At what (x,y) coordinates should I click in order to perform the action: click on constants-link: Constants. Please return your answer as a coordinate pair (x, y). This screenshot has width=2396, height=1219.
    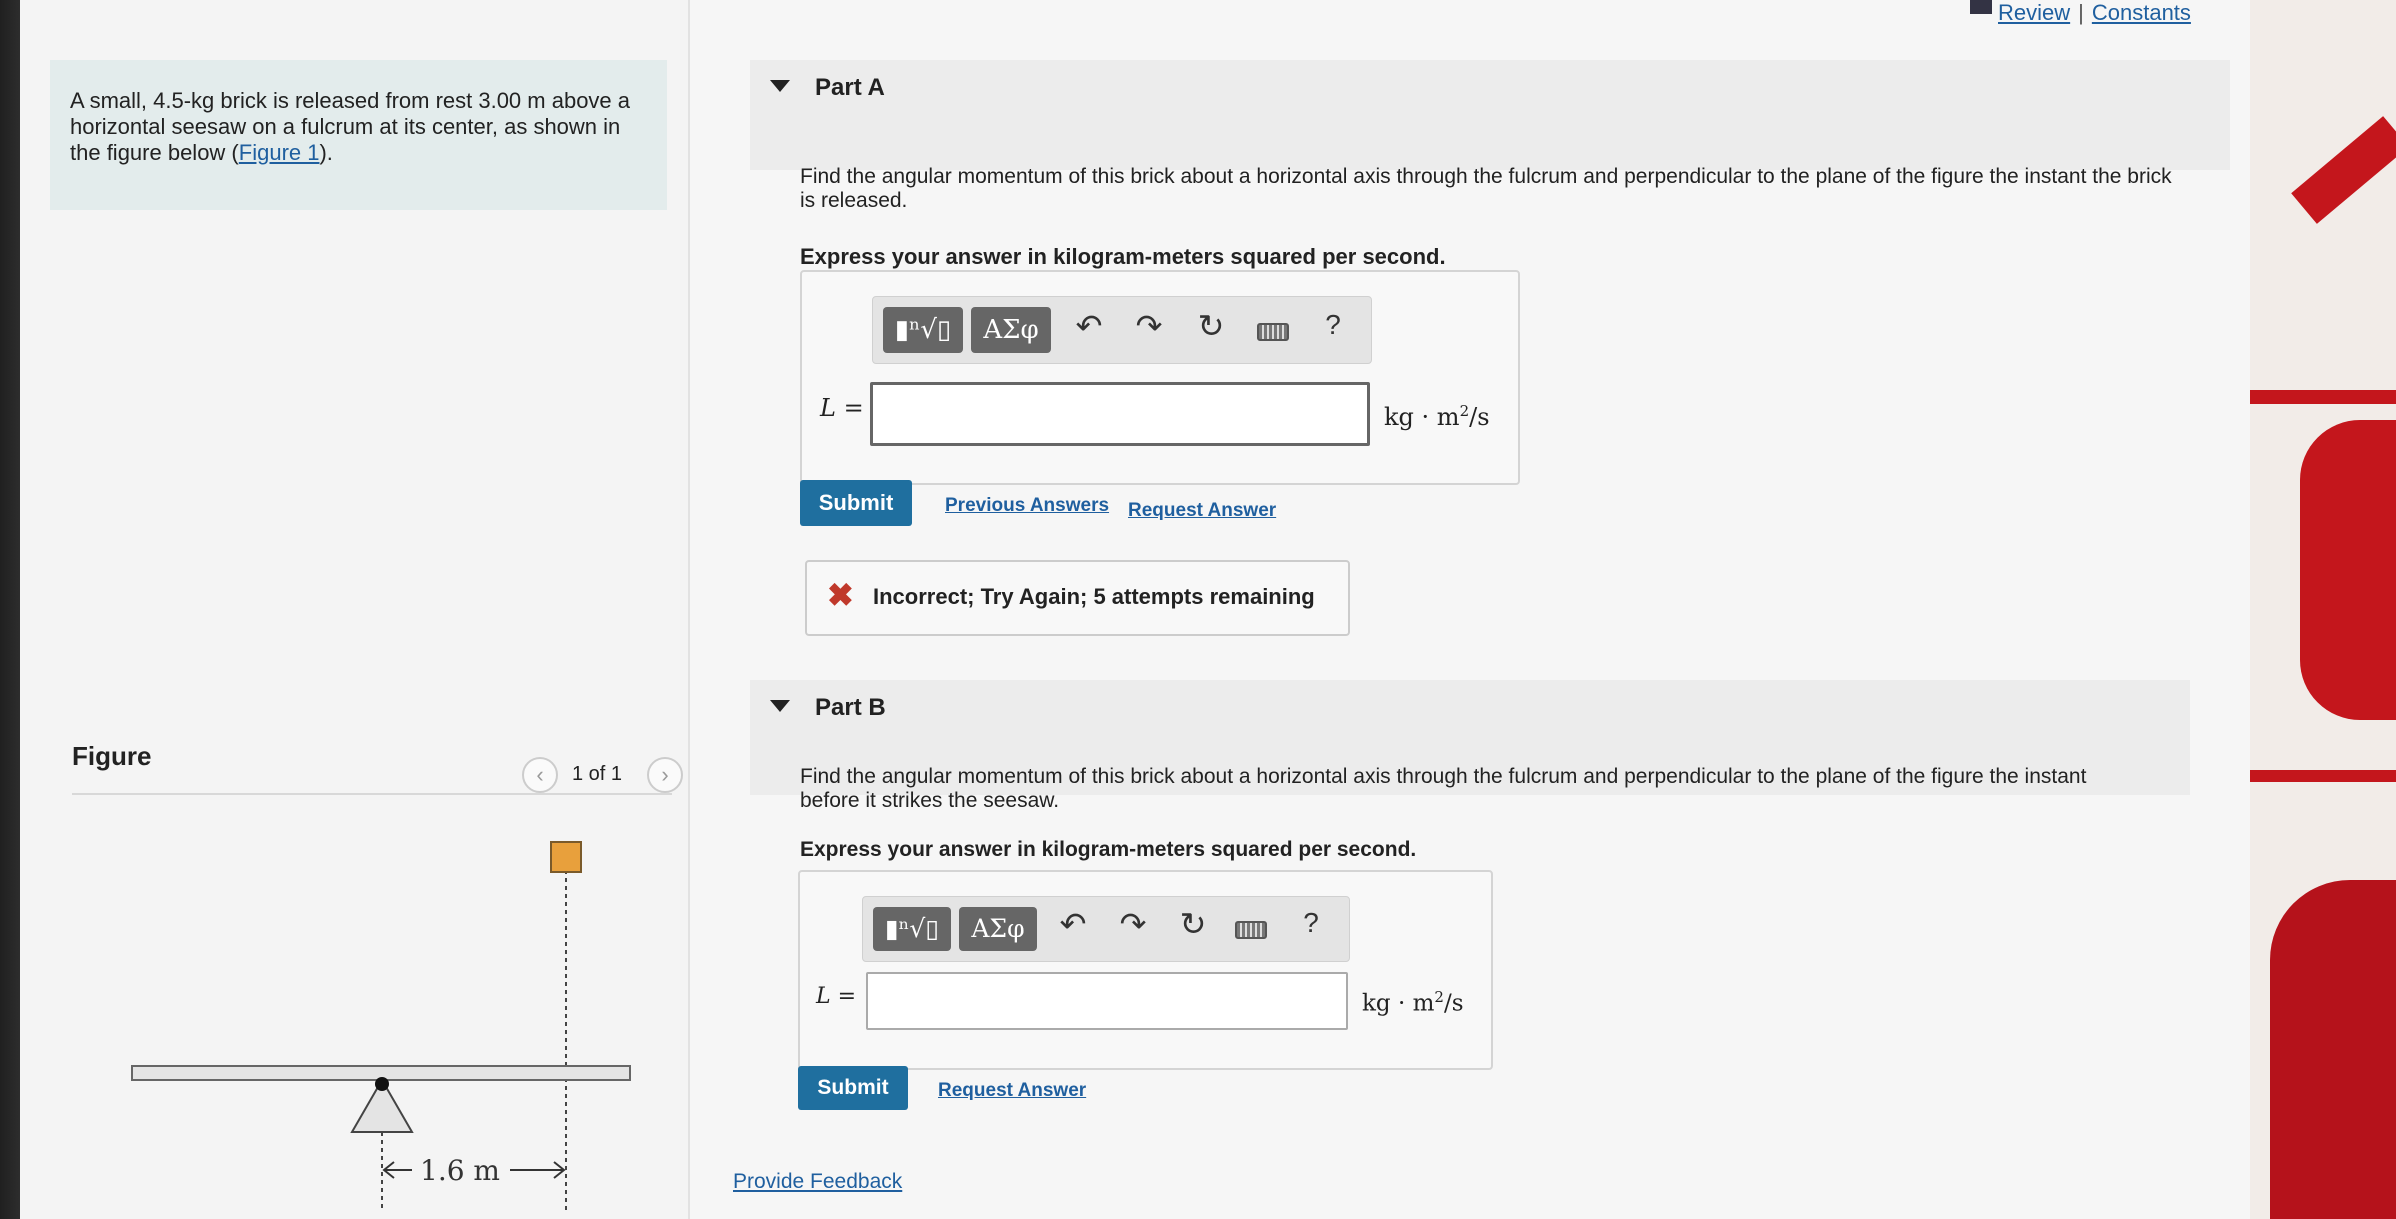
    Looking at the image, I should click on (2141, 12).